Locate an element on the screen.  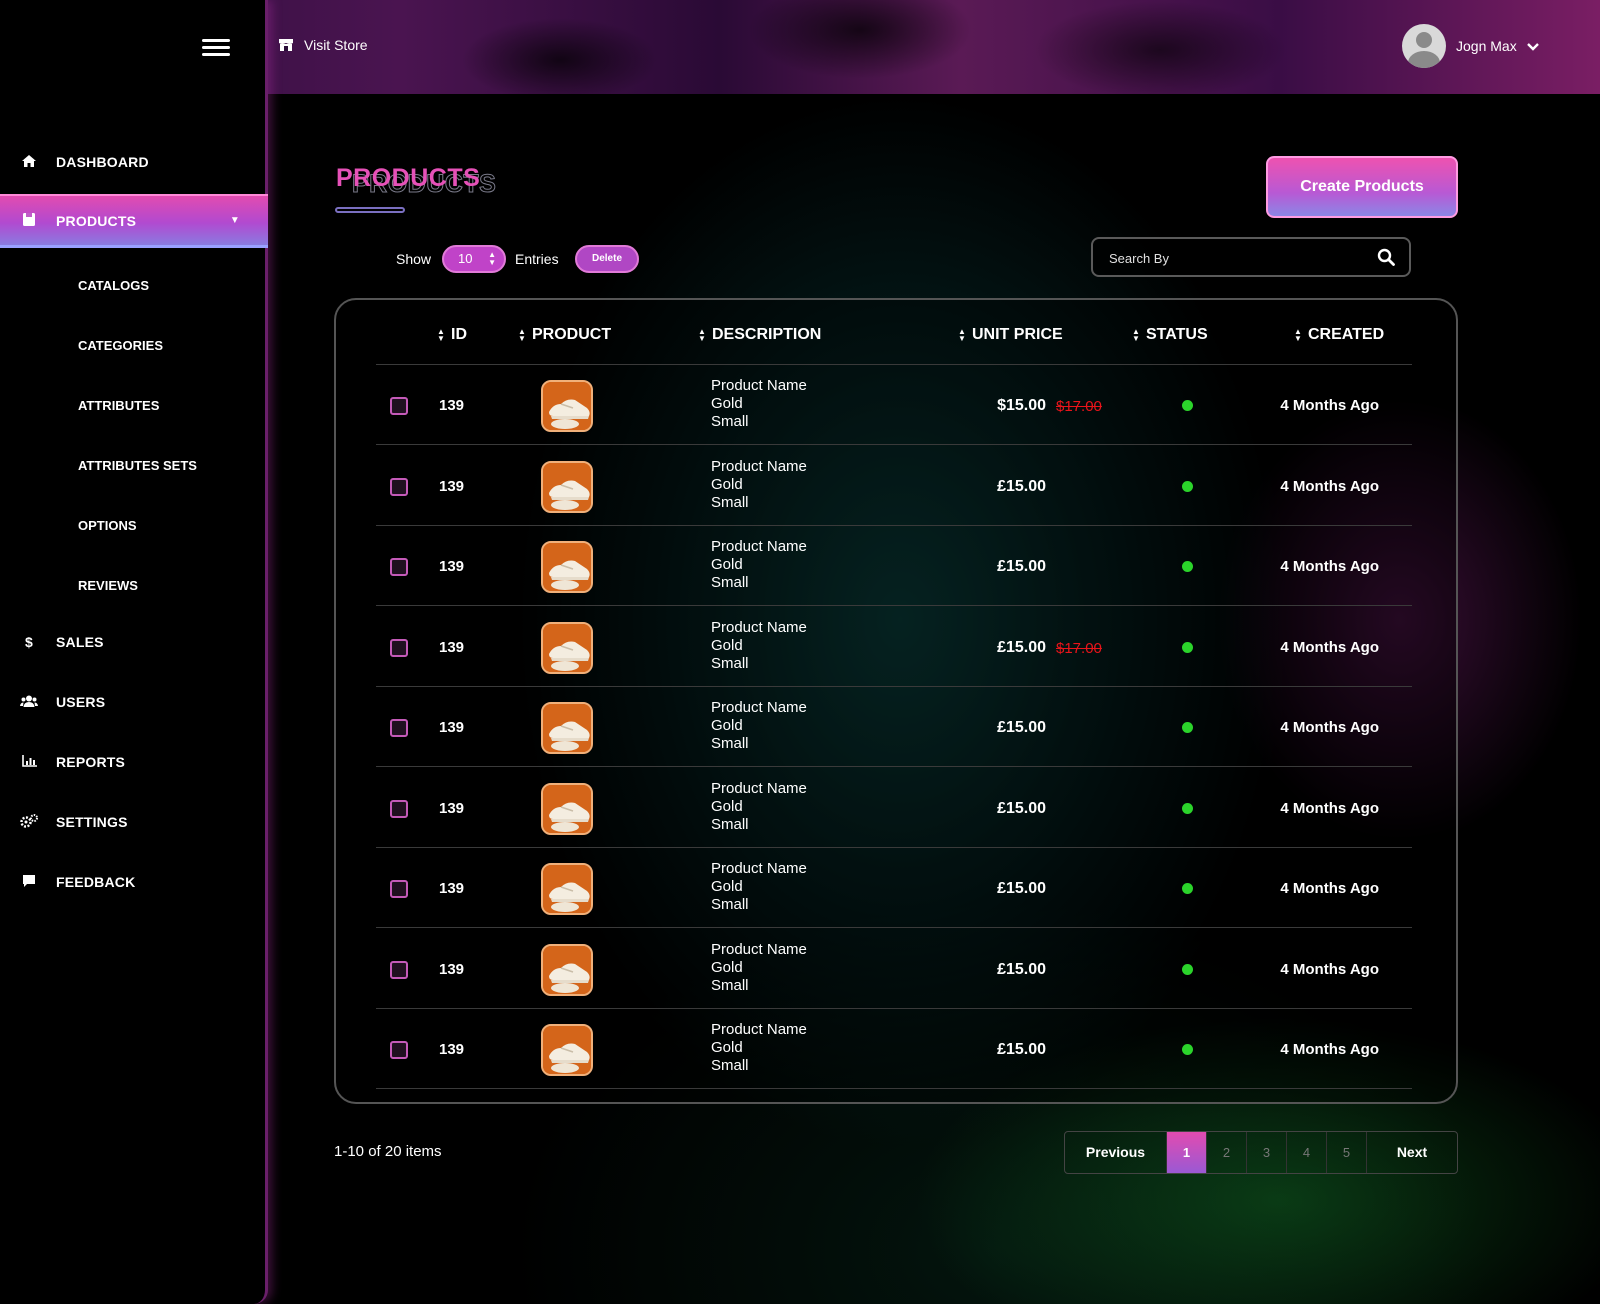
entries-select: 10 ▲ ▼ is located at coordinates (474, 259).